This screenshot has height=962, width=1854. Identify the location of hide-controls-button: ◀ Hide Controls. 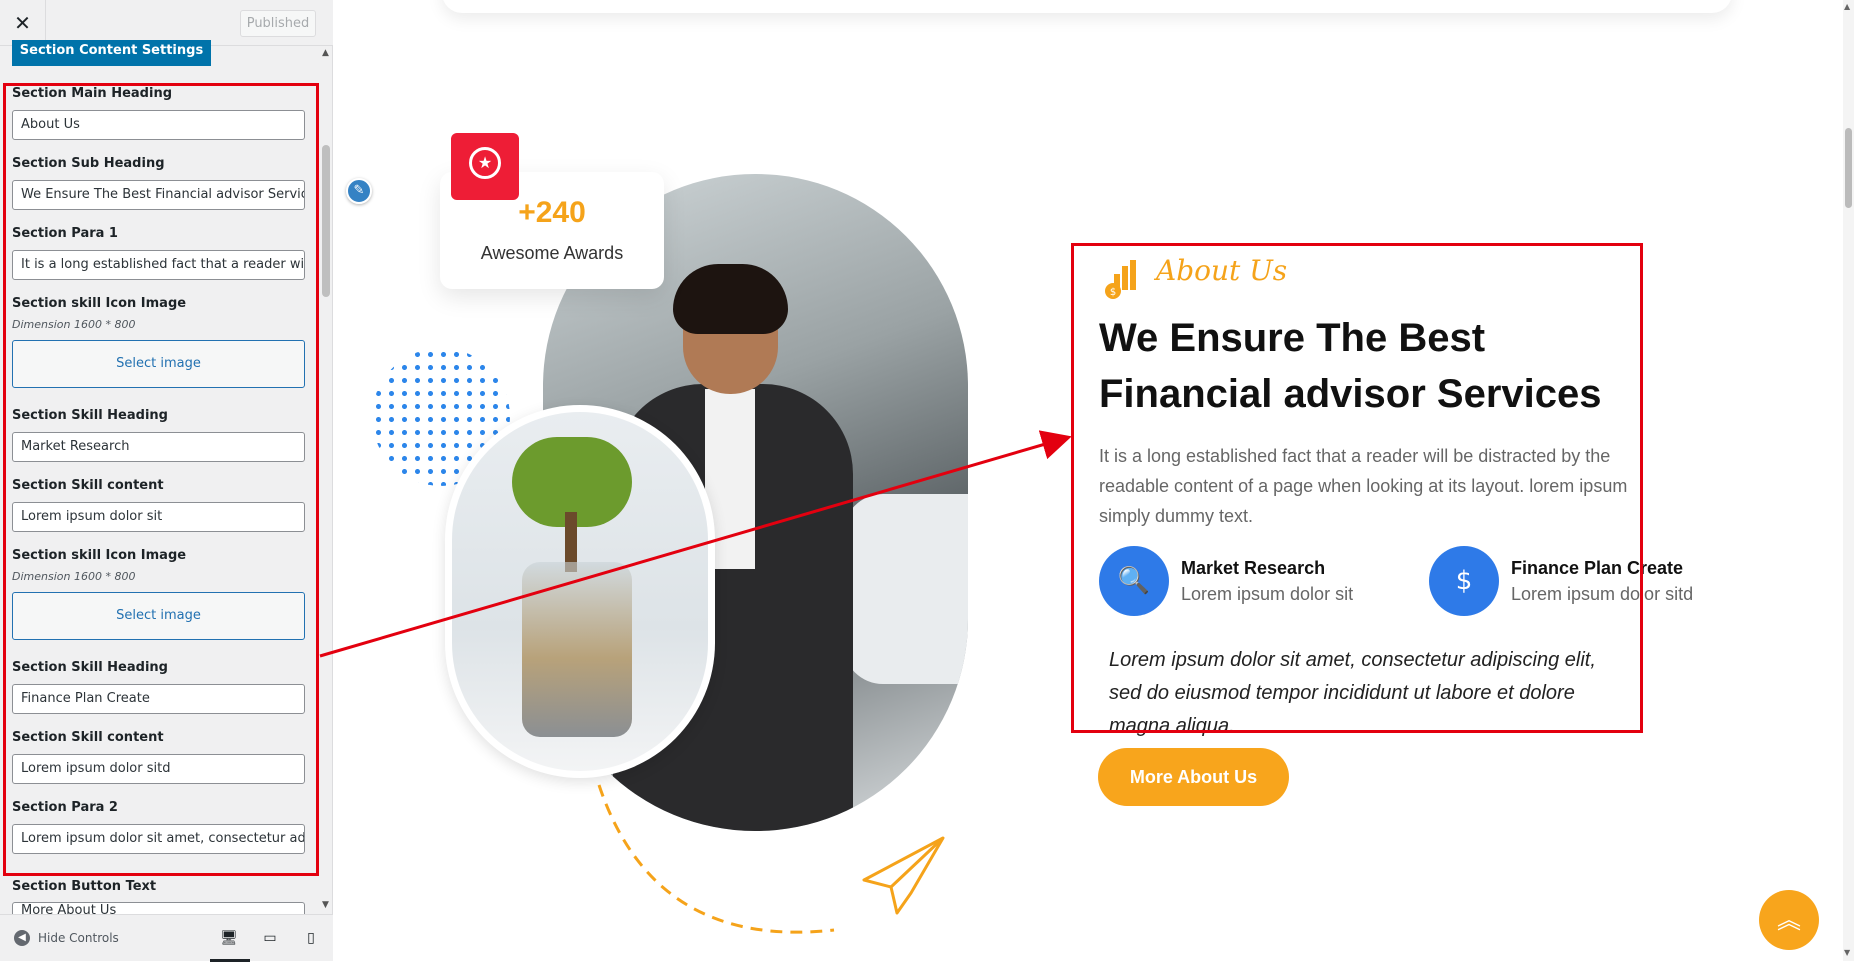
(66, 938).